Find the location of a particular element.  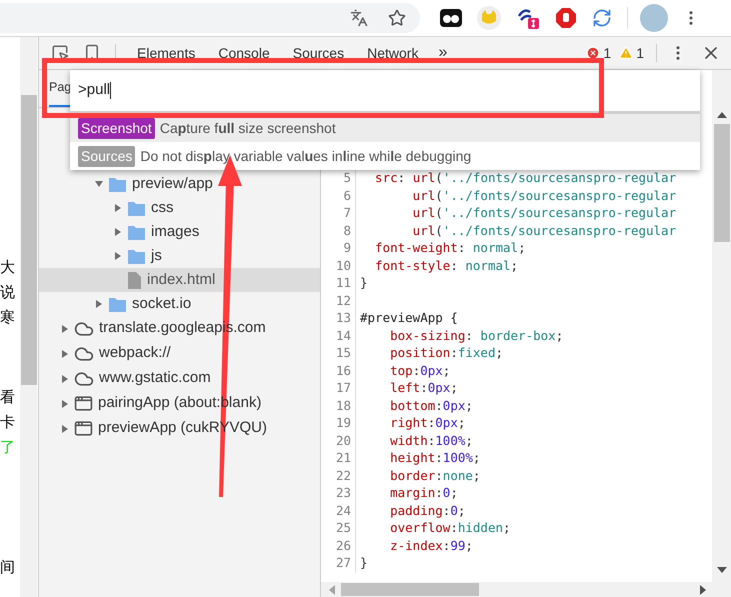

sync-arrows-icon is located at coordinates (602, 18).